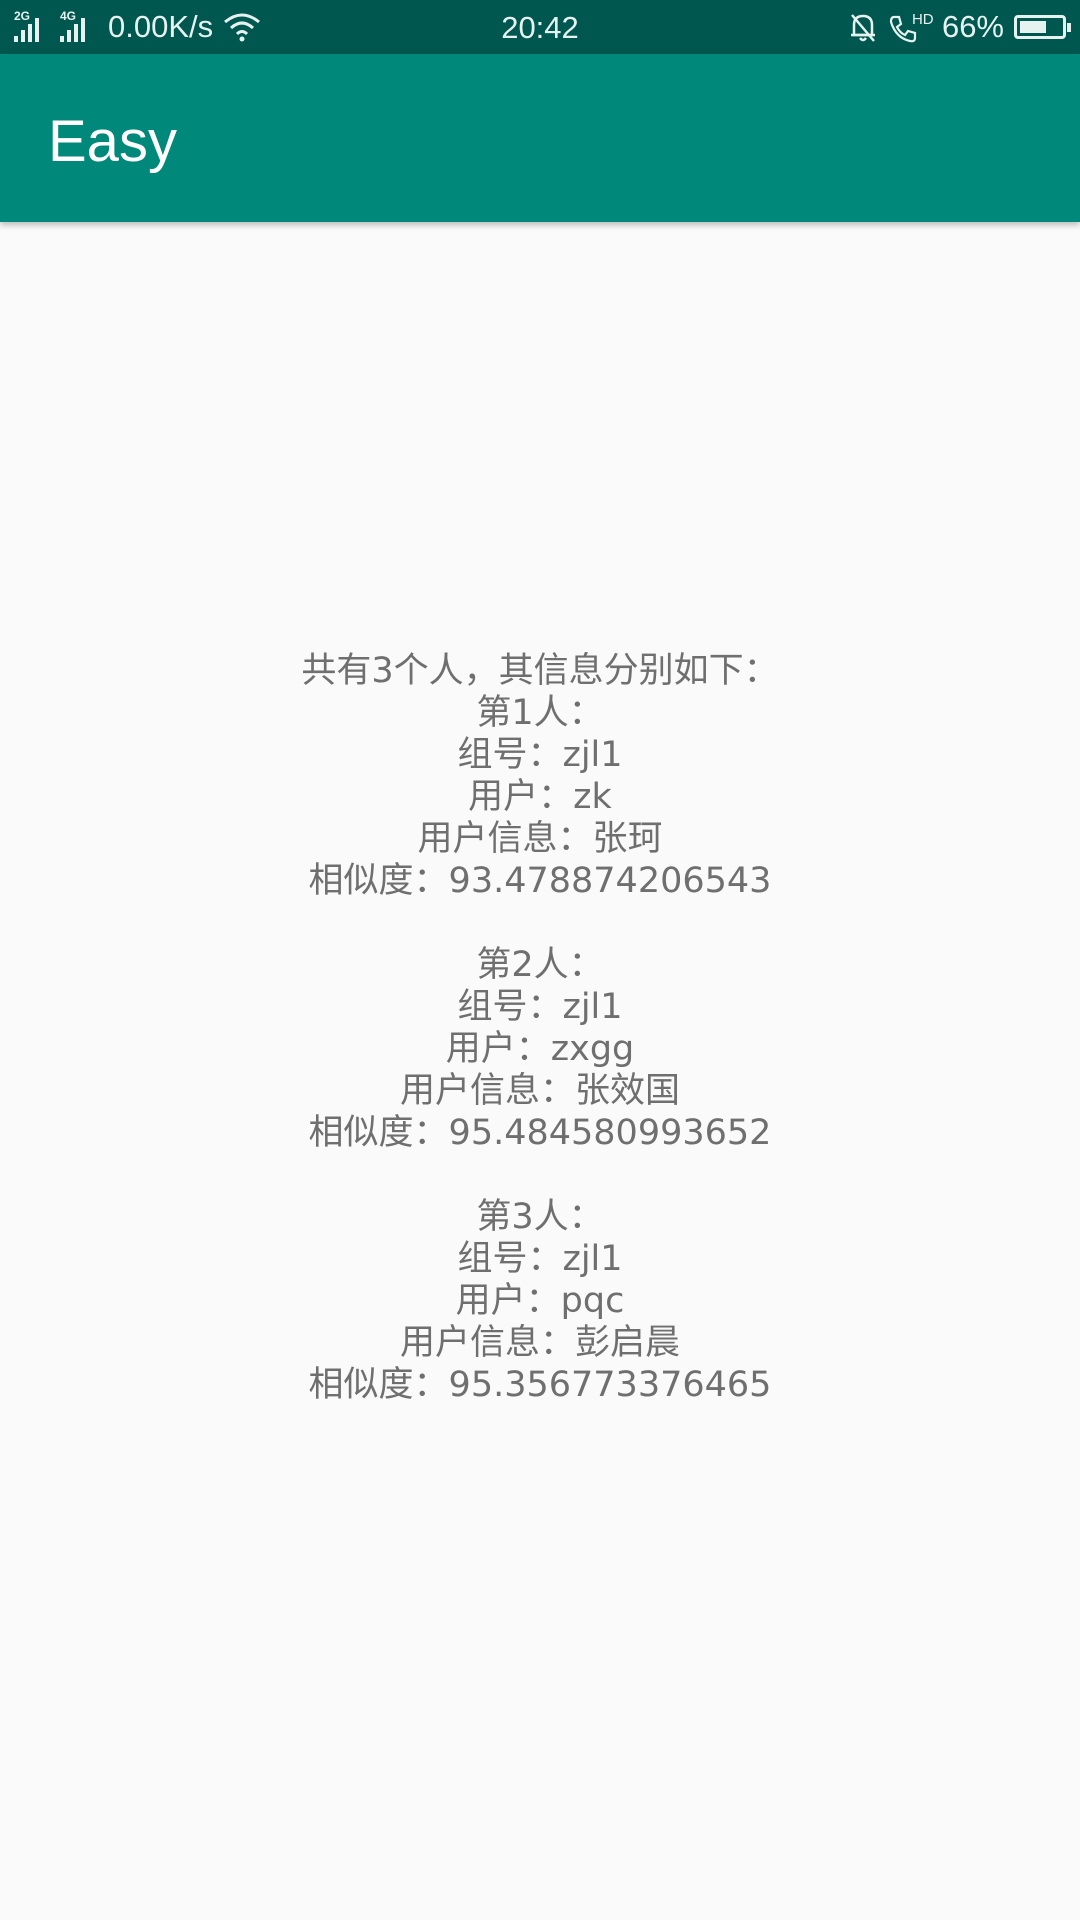 The image size is (1080, 1920). Describe the element at coordinates (539, 1343) in the screenshot. I see `person-user-info: 用户信息：彭启晨` at that location.